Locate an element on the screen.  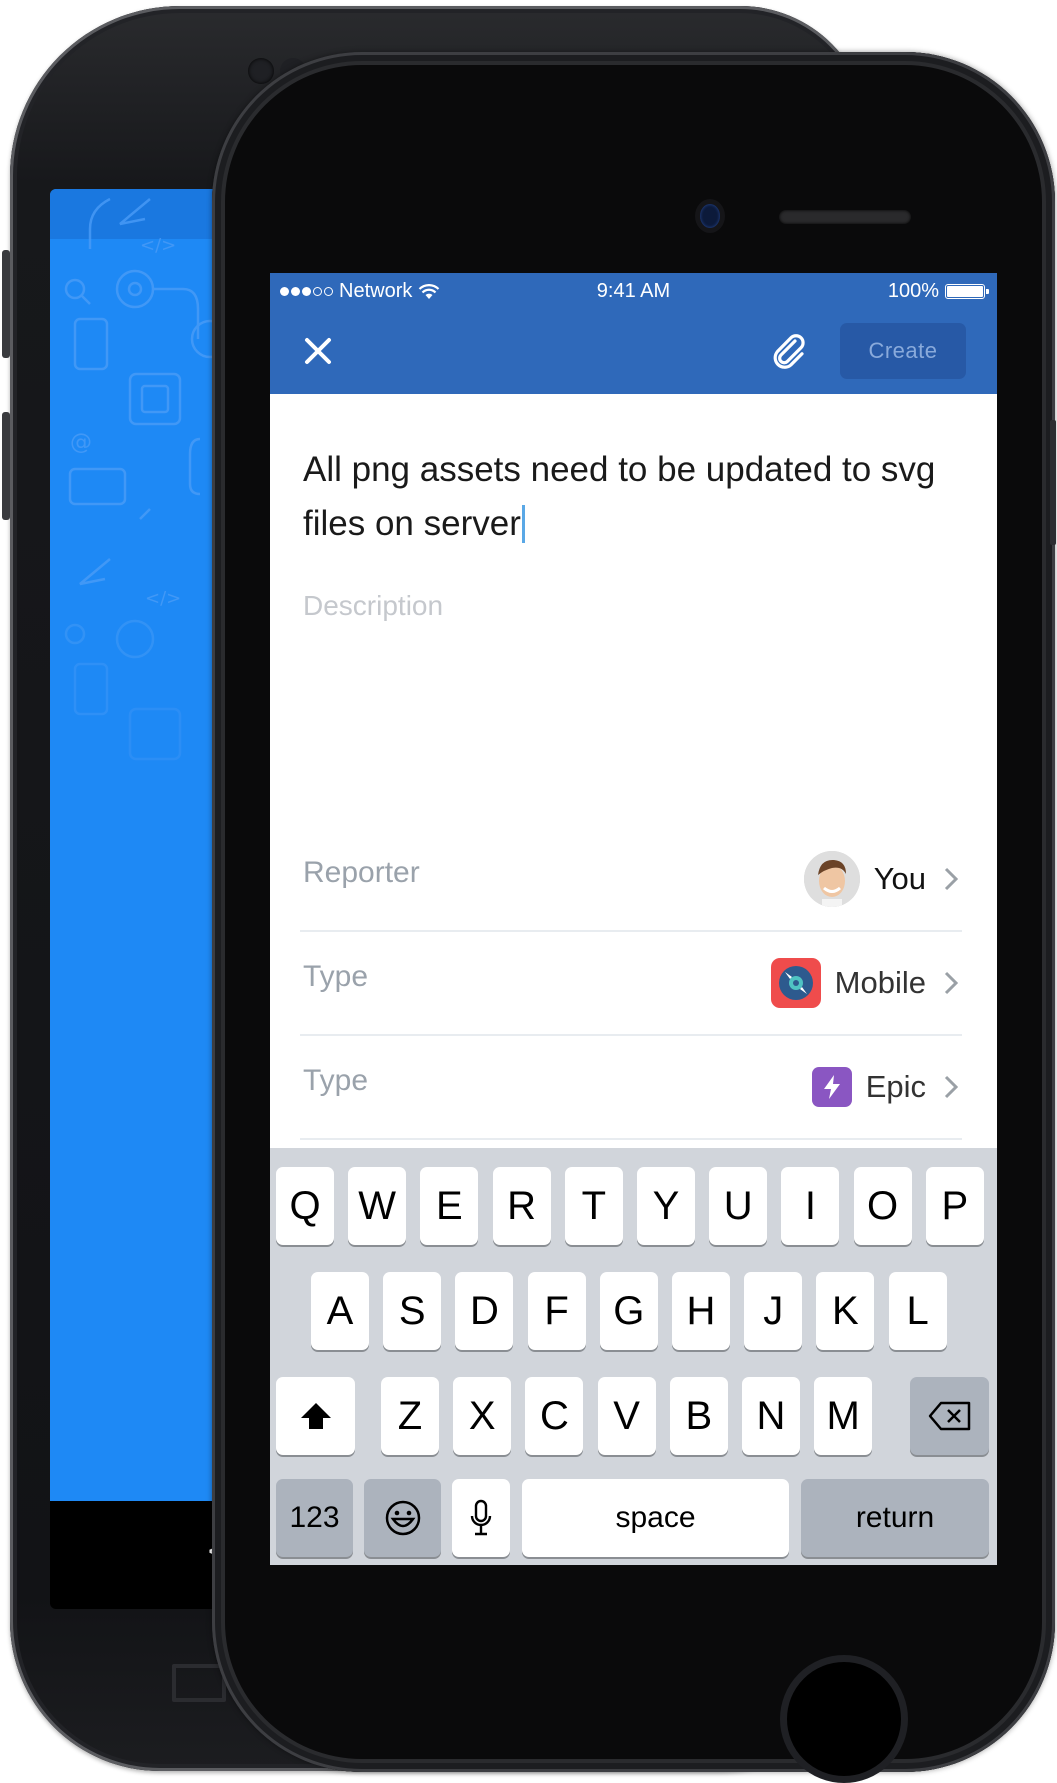
field-value: Mobile is located at coordinates (880, 982).